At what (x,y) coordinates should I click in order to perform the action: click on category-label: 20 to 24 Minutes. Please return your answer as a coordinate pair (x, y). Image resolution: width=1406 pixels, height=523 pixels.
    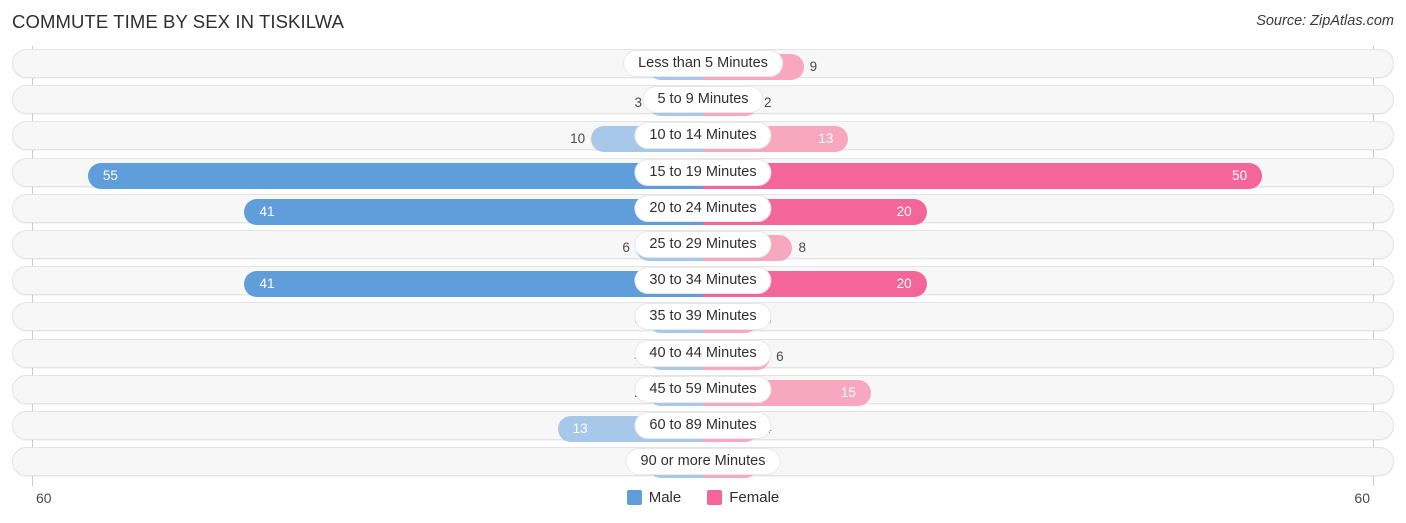
    Looking at the image, I should click on (703, 208).